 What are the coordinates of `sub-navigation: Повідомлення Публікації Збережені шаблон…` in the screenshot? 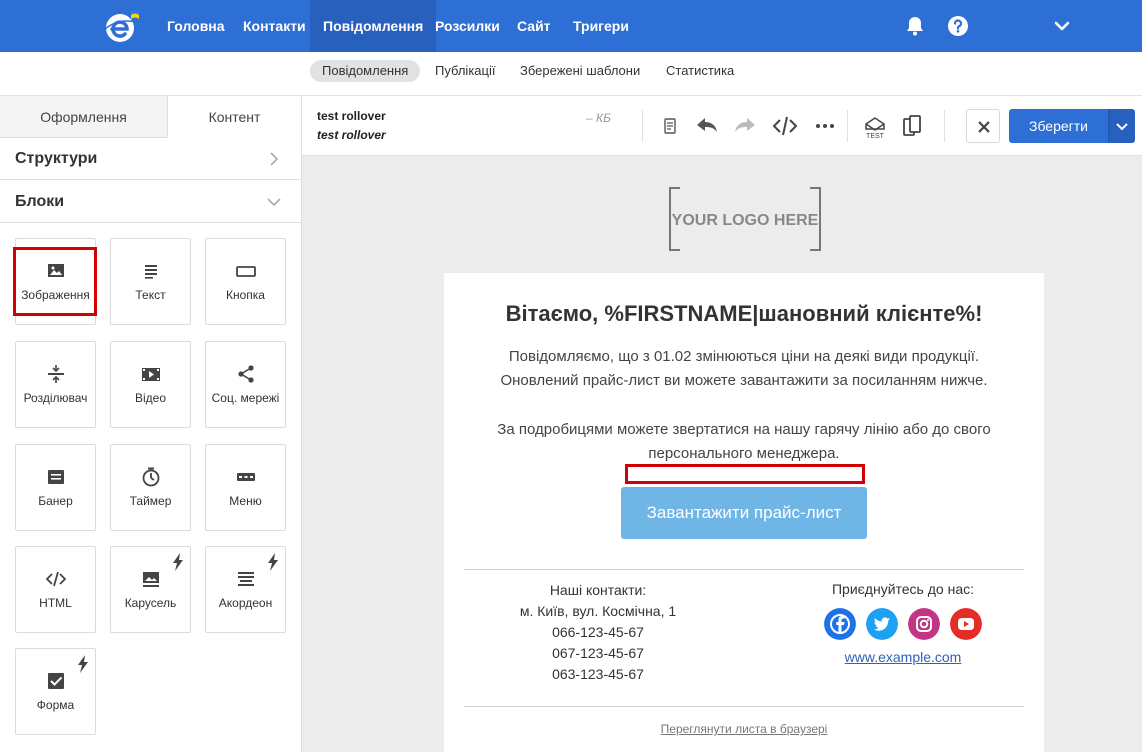 It's located at (571, 74).